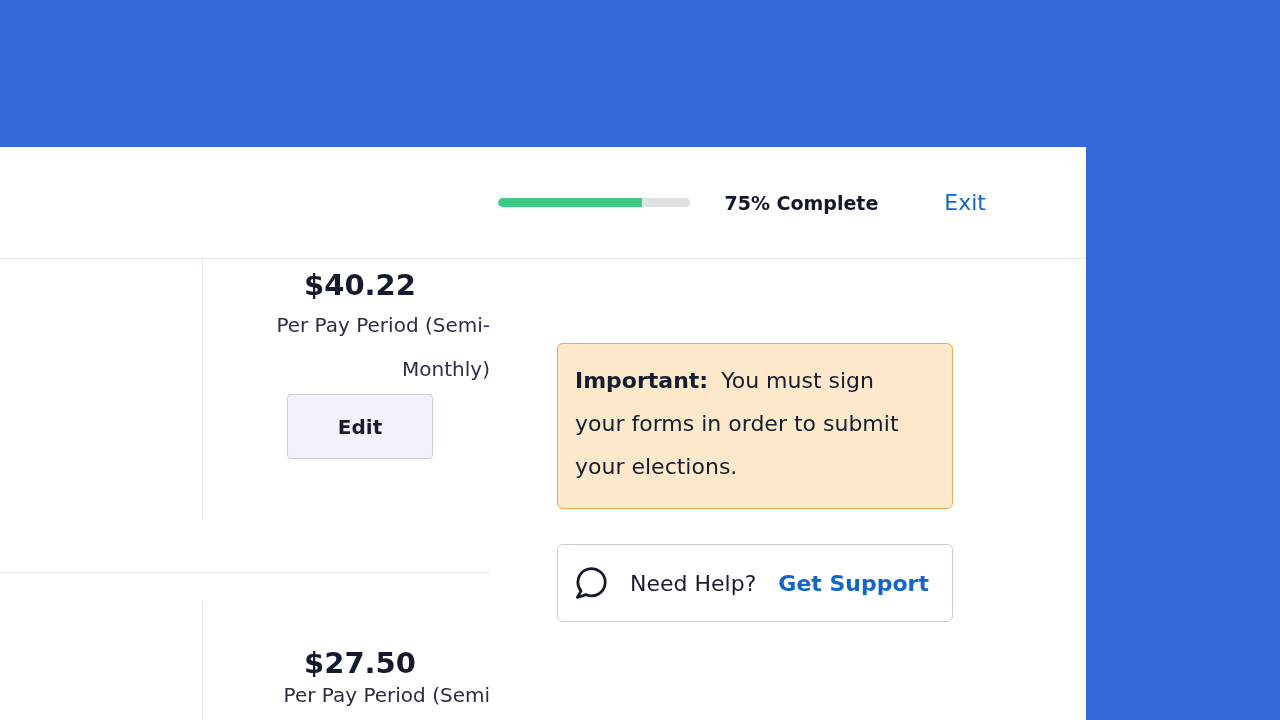  What do you see at coordinates (801, 202) in the screenshot?
I see `progress-label: 75% Complete` at bounding box center [801, 202].